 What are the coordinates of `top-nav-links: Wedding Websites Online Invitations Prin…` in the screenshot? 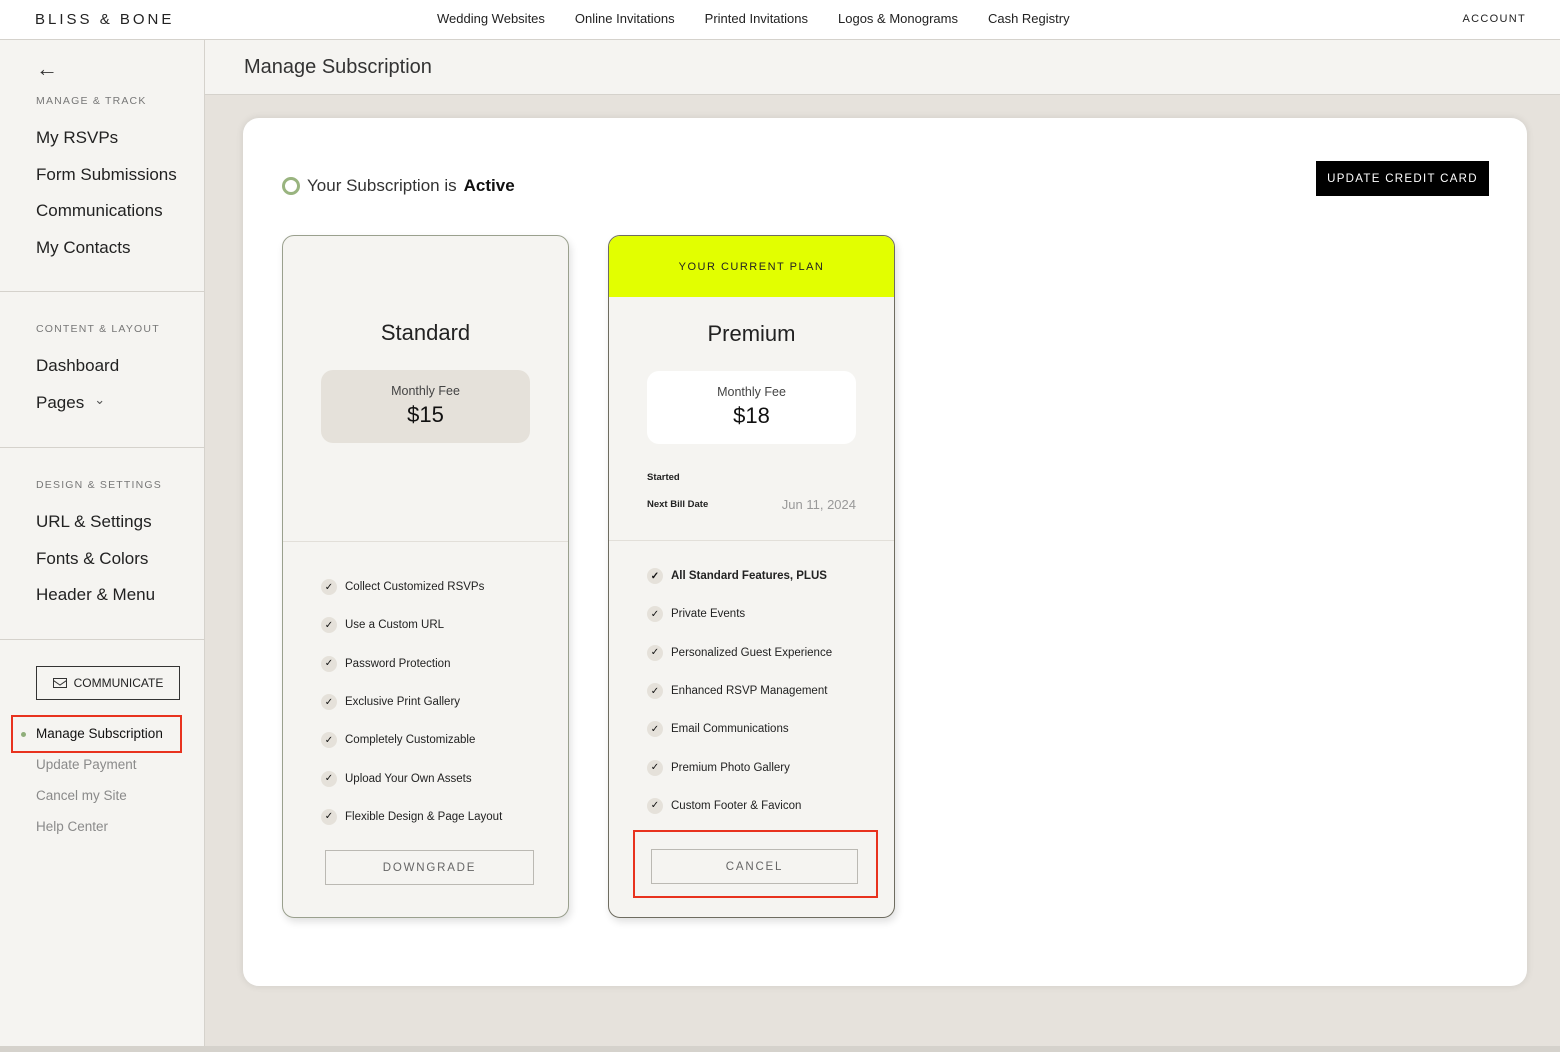 It's located at (753, 18).